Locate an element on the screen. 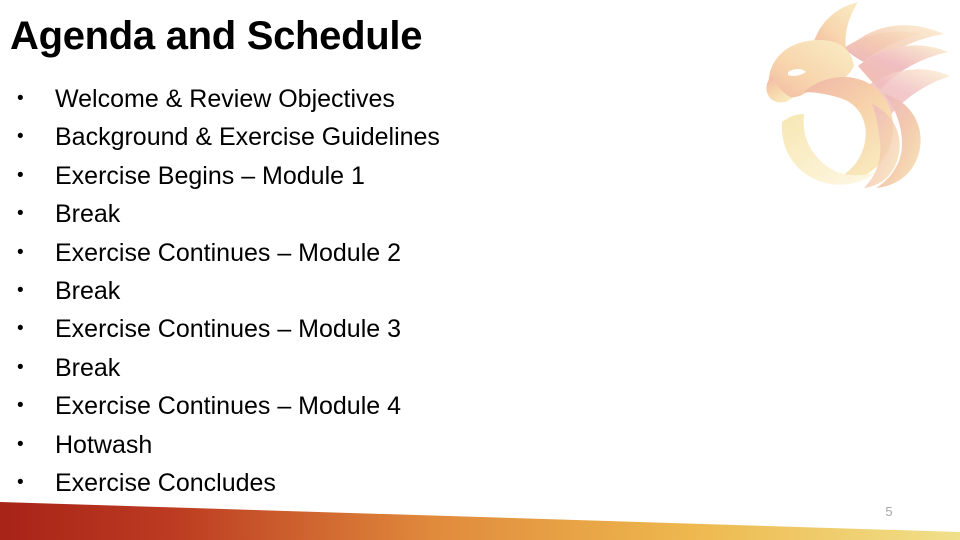 The width and height of the screenshot is (960, 540). list-item-label: Welcome & Review Objectives is located at coordinates (225, 99).